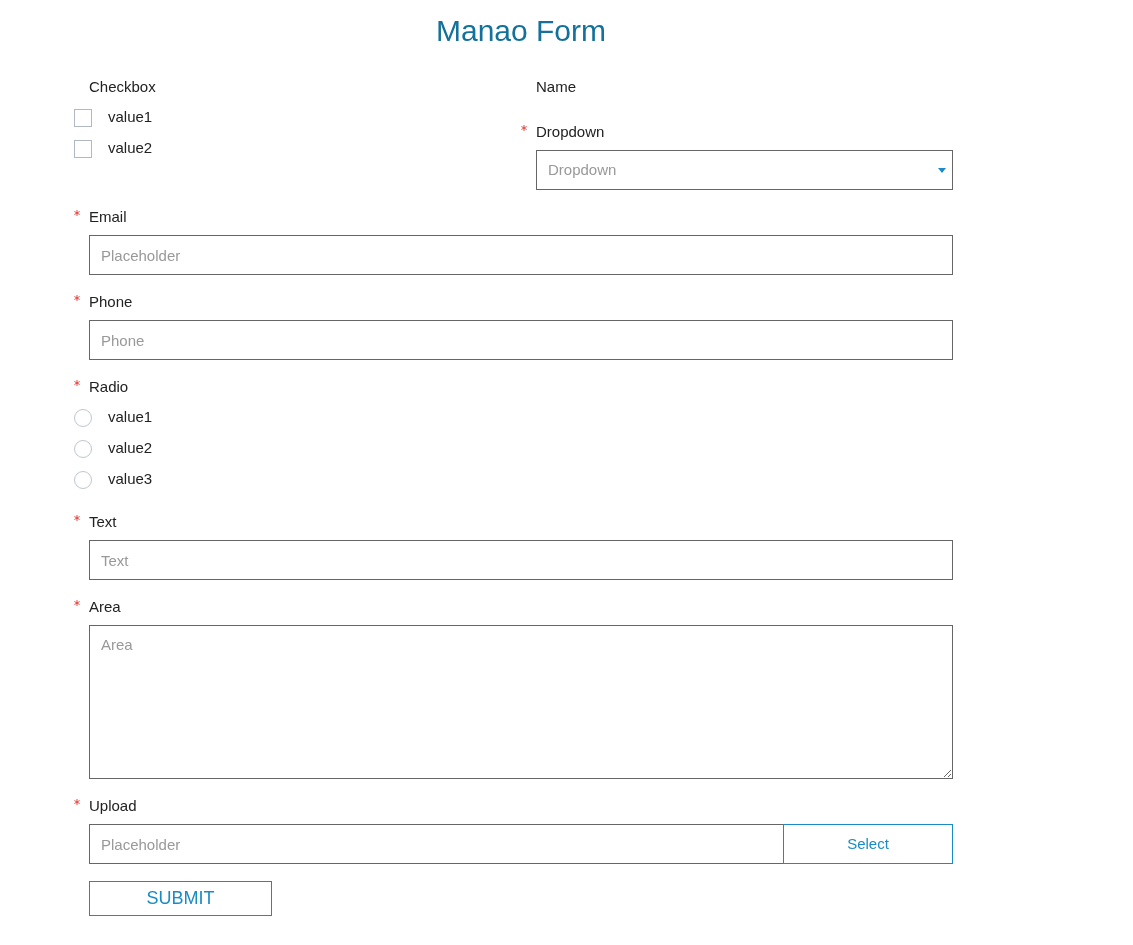  I want to click on field-label: Radio, so click(109, 386).